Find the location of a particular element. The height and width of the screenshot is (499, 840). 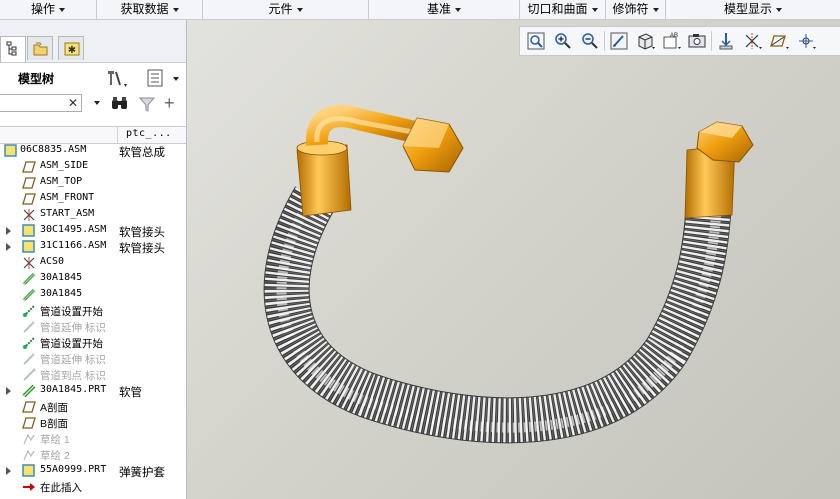

menu-label: 基准 is located at coordinates (438, 9).